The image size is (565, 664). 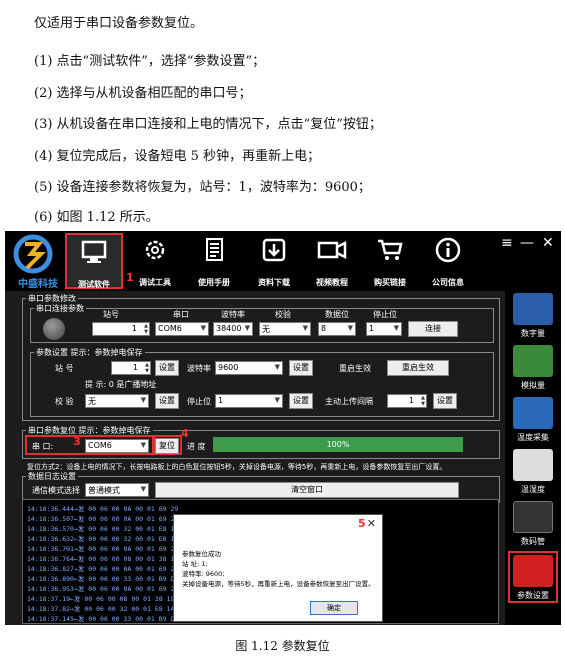 What do you see at coordinates (433, 329) in the screenshot?
I see `connect-button: 连接` at bounding box center [433, 329].